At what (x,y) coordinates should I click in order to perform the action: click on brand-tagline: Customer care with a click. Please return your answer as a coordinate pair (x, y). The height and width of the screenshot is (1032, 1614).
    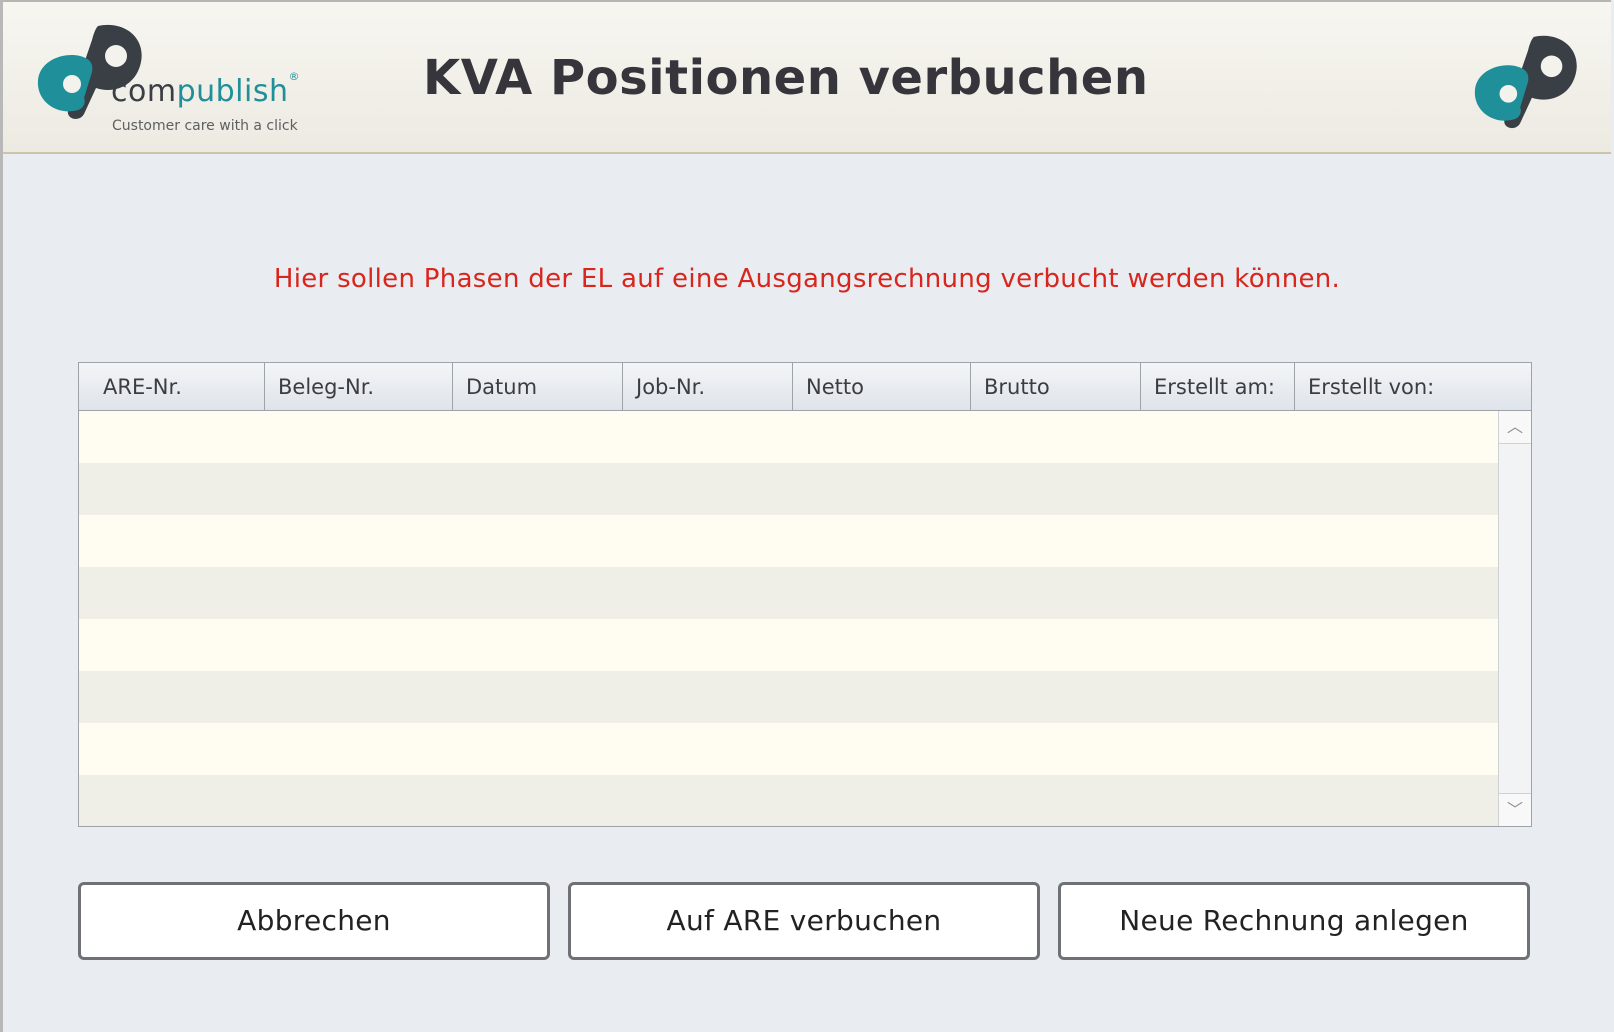
    Looking at the image, I should click on (205, 126).